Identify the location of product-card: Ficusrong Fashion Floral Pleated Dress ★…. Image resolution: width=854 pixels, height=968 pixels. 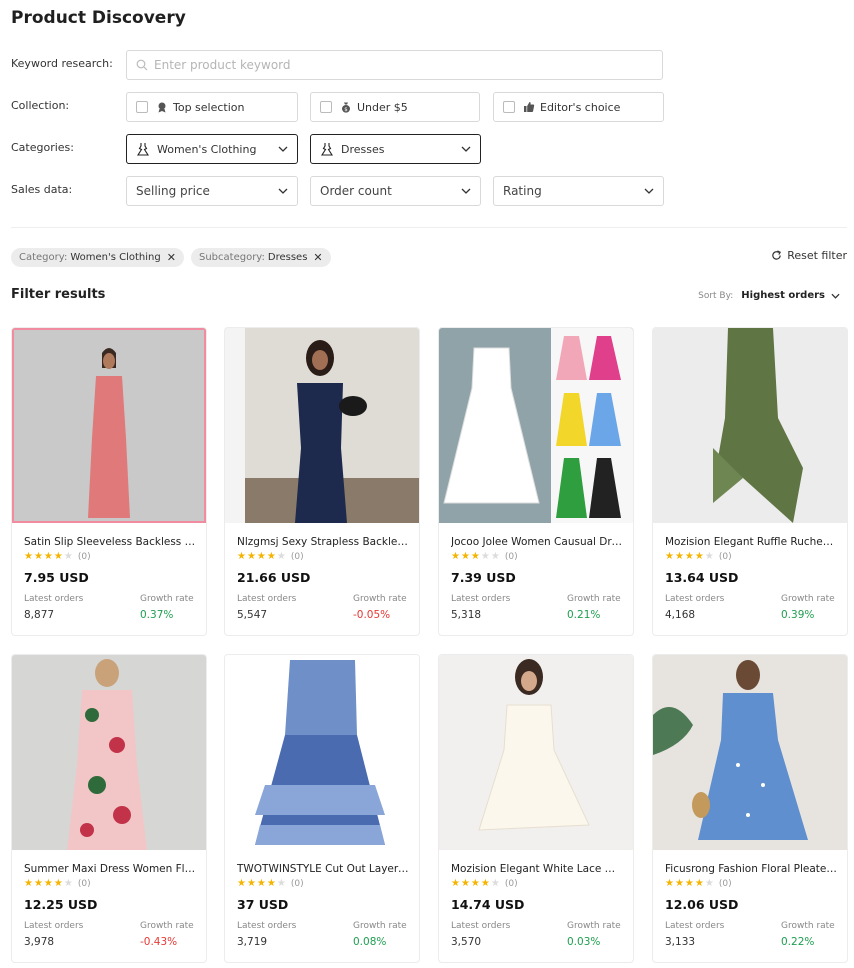
(750, 808).